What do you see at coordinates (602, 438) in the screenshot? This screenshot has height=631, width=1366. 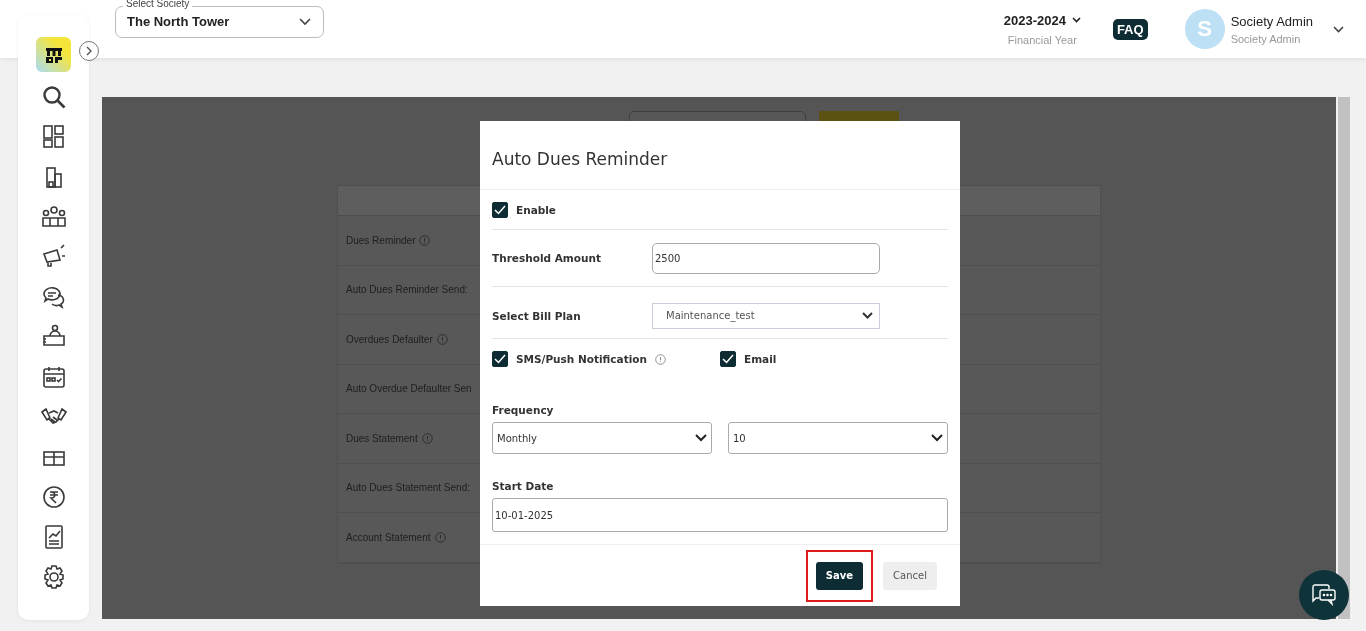 I see `frequency-select: Monthly` at bounding box center [602, 438].